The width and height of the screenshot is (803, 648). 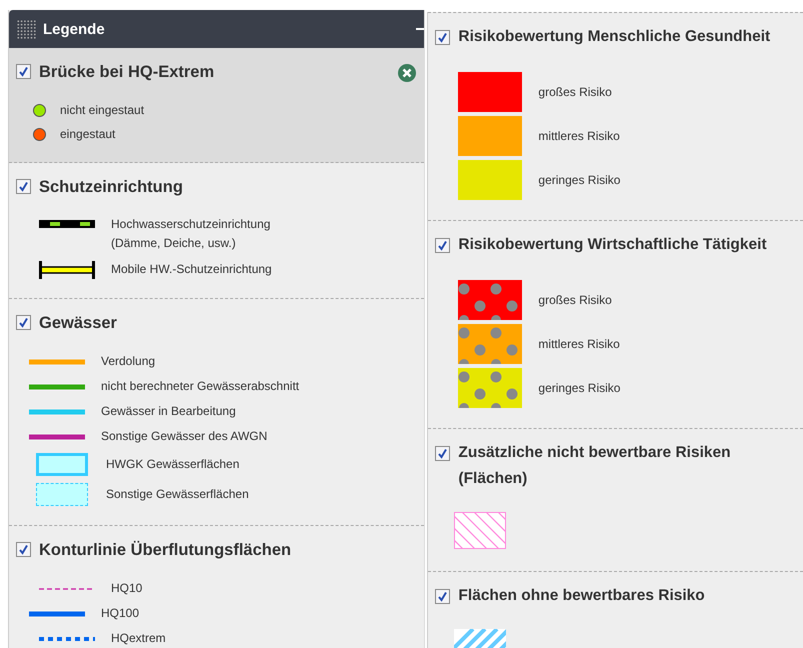 I want to click on legend-label: Gewässer in Bearbeitung, so click(x=168, y=411).